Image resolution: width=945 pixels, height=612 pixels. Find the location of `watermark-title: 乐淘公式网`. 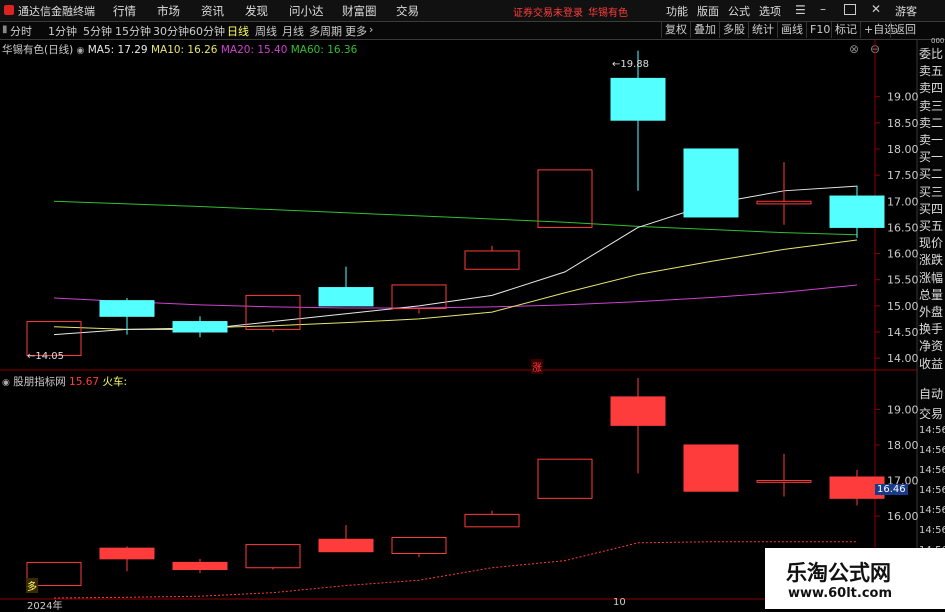

watermark-title: 乐淘公式网 is located at coordinates (838, 573).